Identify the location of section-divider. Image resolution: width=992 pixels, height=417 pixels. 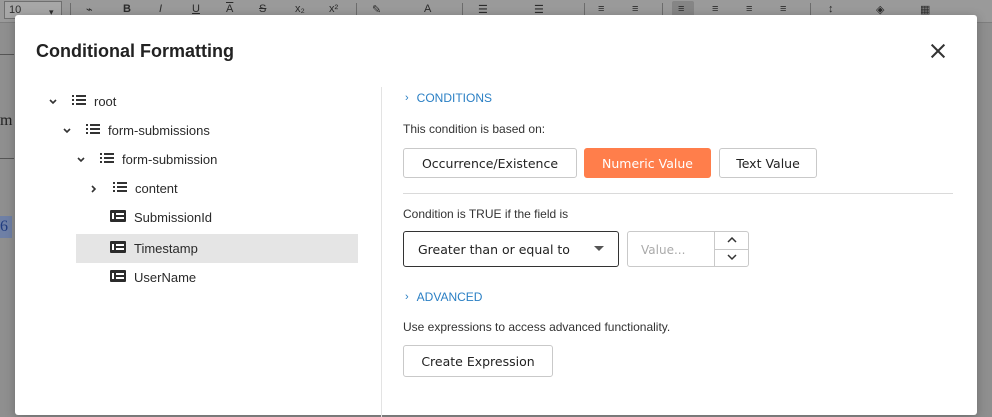
(678, 193).